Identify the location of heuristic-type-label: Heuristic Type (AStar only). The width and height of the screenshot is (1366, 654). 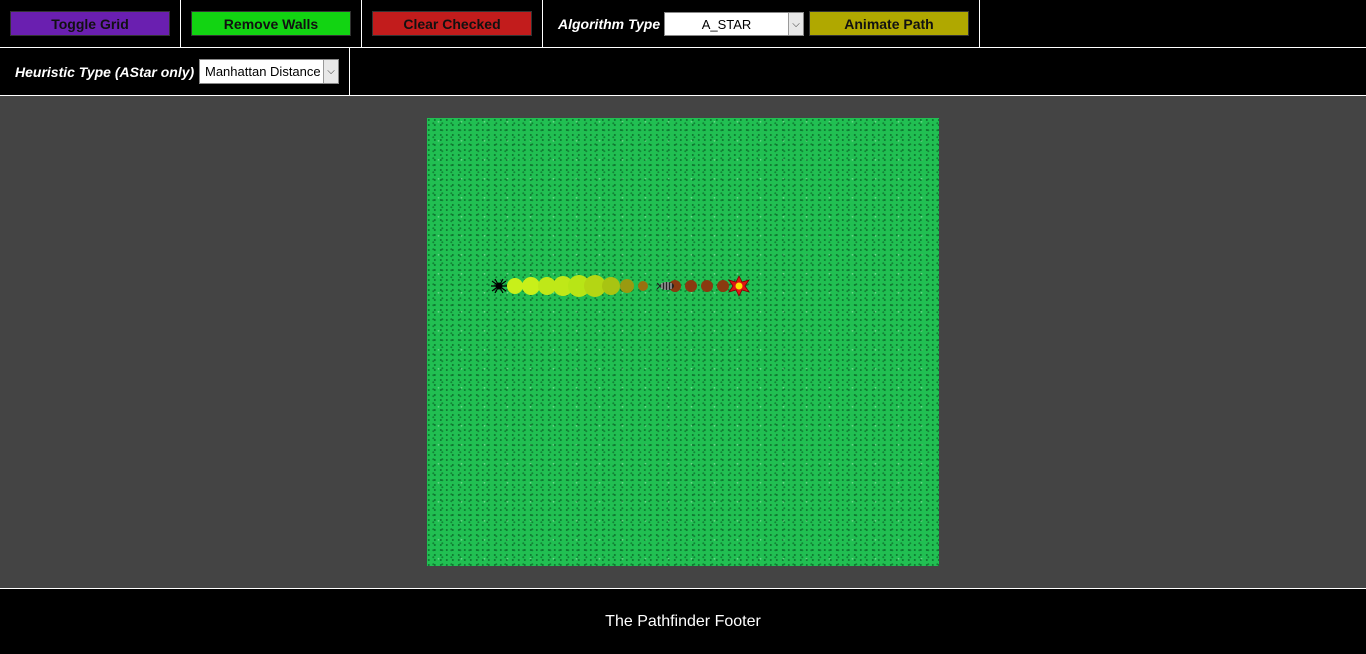
(105, 72).